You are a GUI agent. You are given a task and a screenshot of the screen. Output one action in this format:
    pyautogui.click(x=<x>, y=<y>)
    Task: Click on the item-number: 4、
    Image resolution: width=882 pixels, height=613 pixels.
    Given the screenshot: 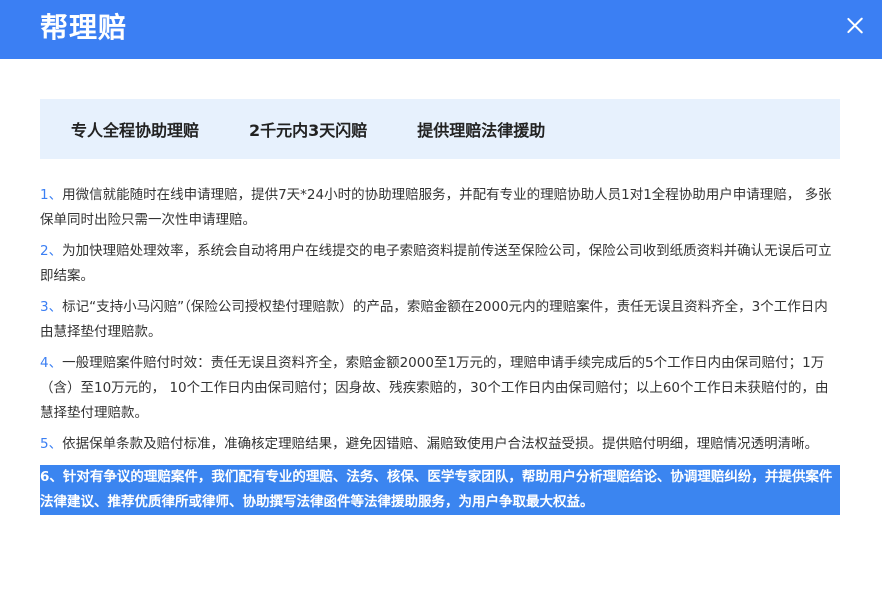 What is the action you would take?
    pyautogui.click(x=51, y=363)
    